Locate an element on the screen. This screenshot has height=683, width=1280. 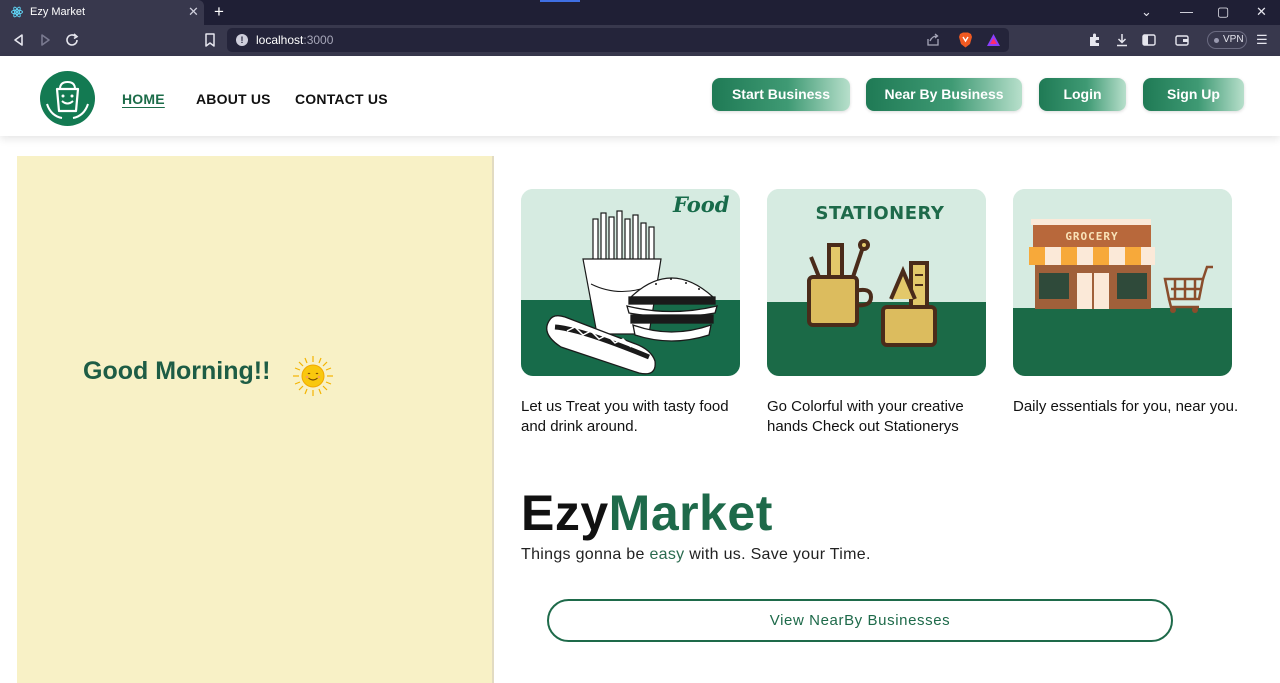
grocery-category-card: GROCERY is located at coordinates (1122, 282).